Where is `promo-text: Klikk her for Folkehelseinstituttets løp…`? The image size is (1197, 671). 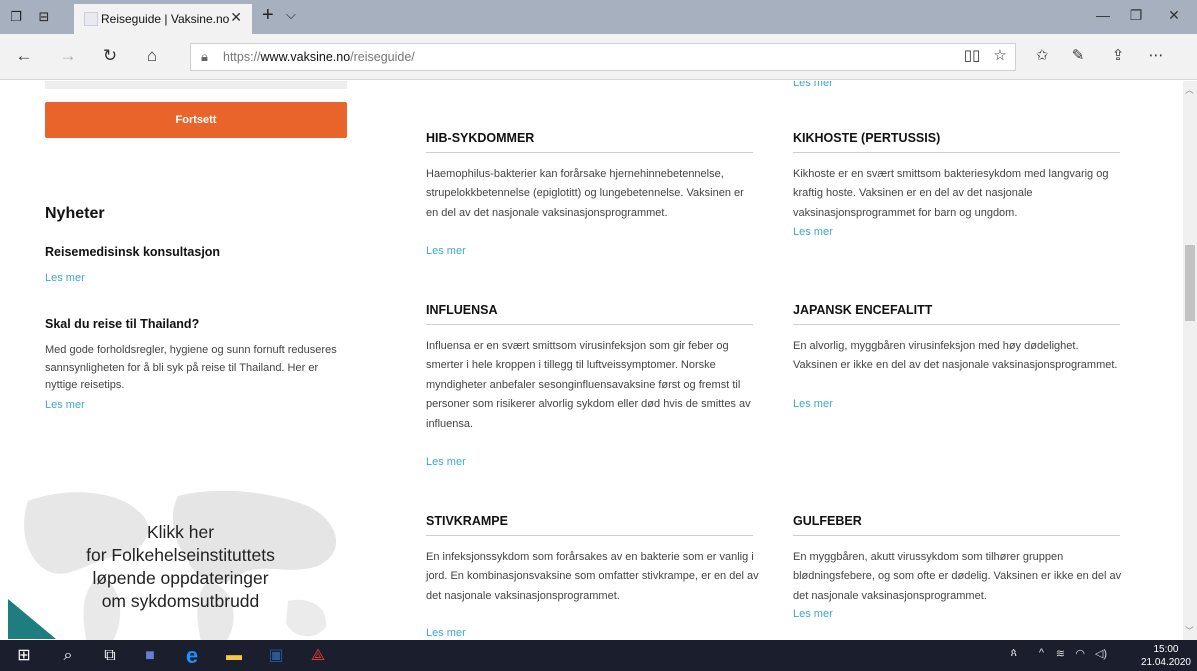 promo-text: Klikk her for Folkehelseinstituttets løp… is located at coordinates (180, 566).